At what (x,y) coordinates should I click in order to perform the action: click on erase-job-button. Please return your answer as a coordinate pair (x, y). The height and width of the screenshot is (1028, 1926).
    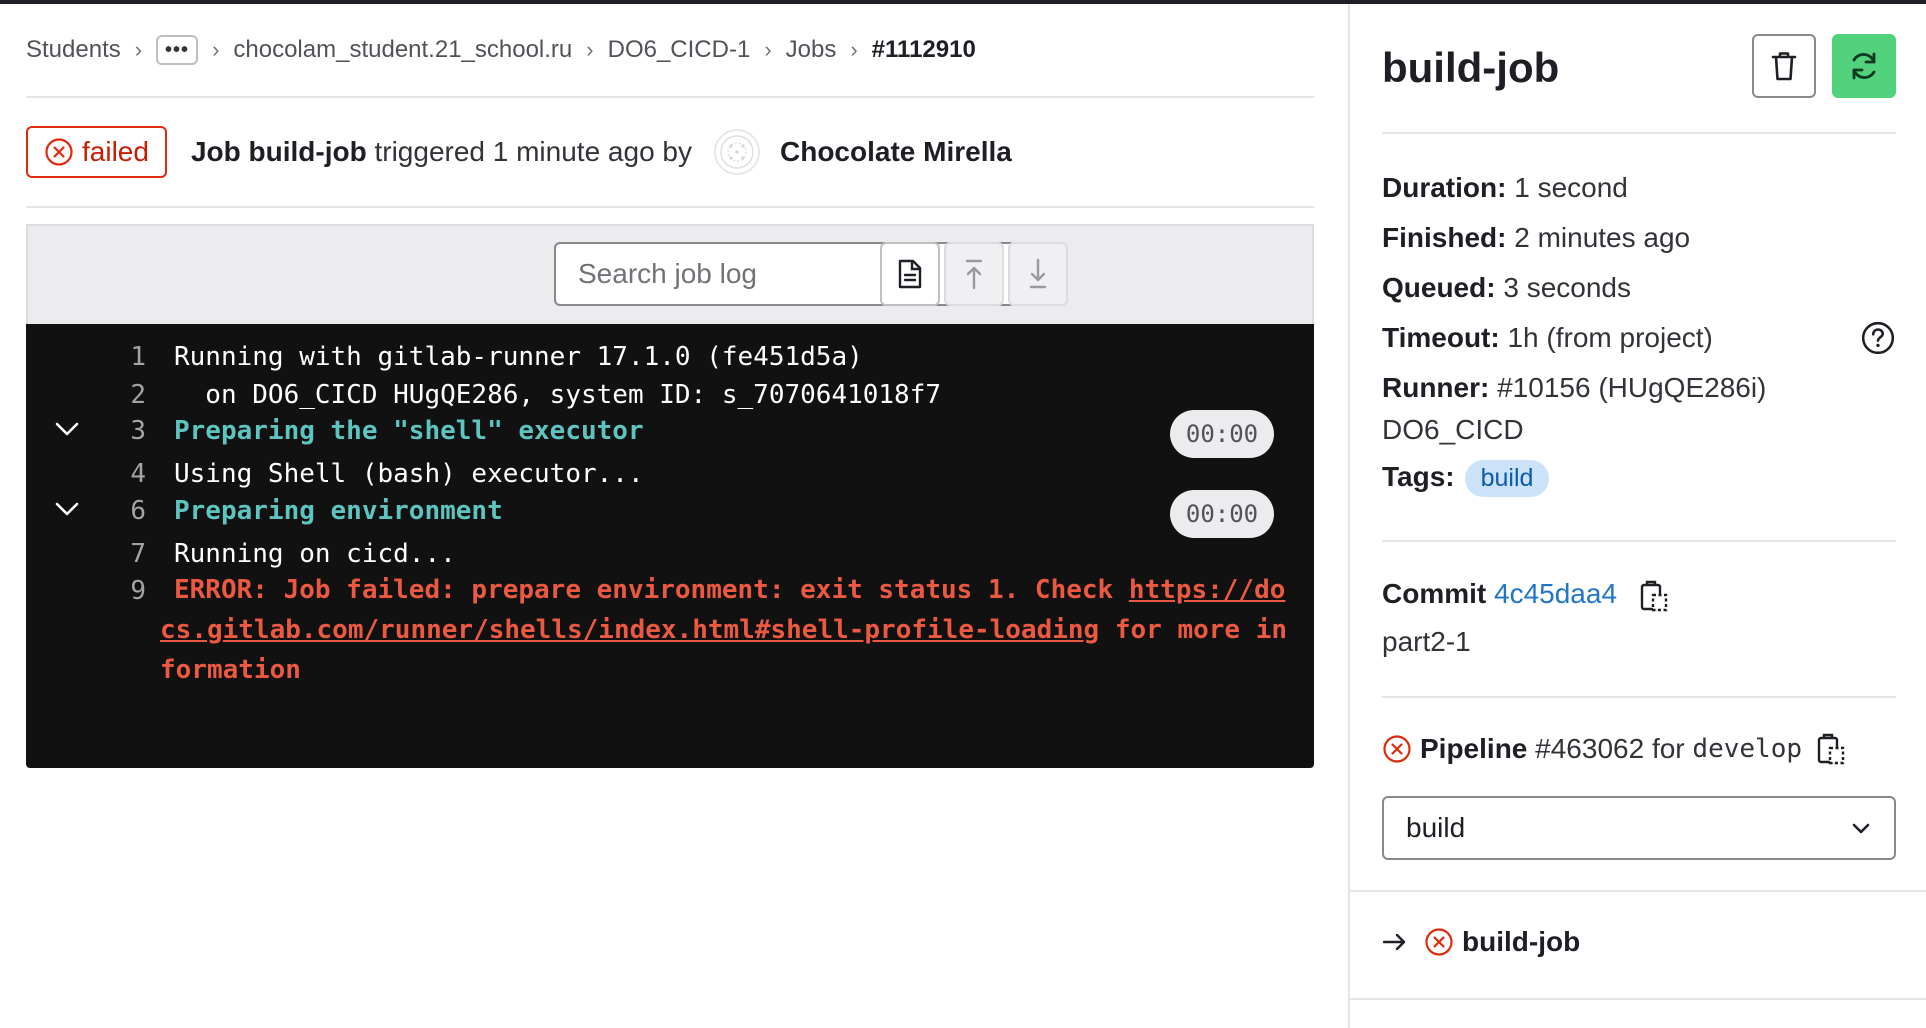
    Looking at the image, I should click on (1784, 66).